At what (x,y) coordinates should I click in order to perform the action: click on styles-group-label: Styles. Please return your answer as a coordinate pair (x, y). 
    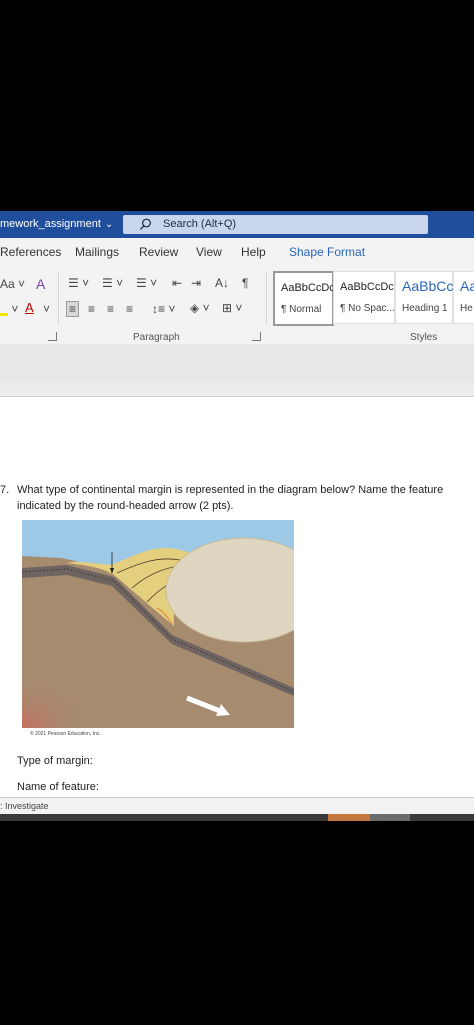
    Looking at the image, I should click on (424, 337).